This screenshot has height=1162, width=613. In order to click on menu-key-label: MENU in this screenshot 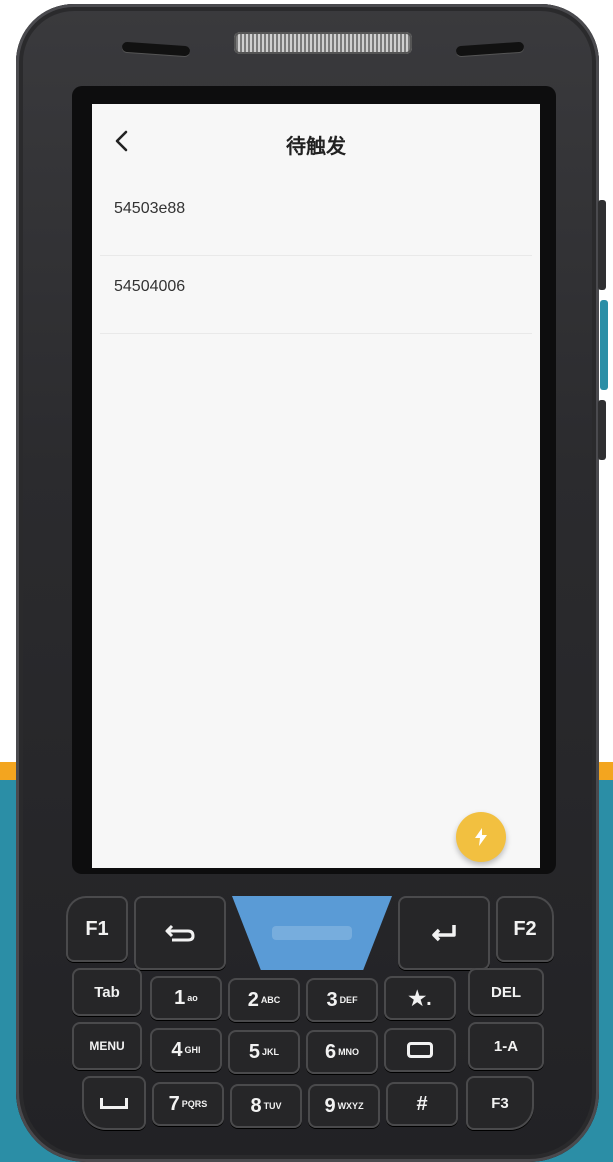, I will do `click(107, 1046)`.